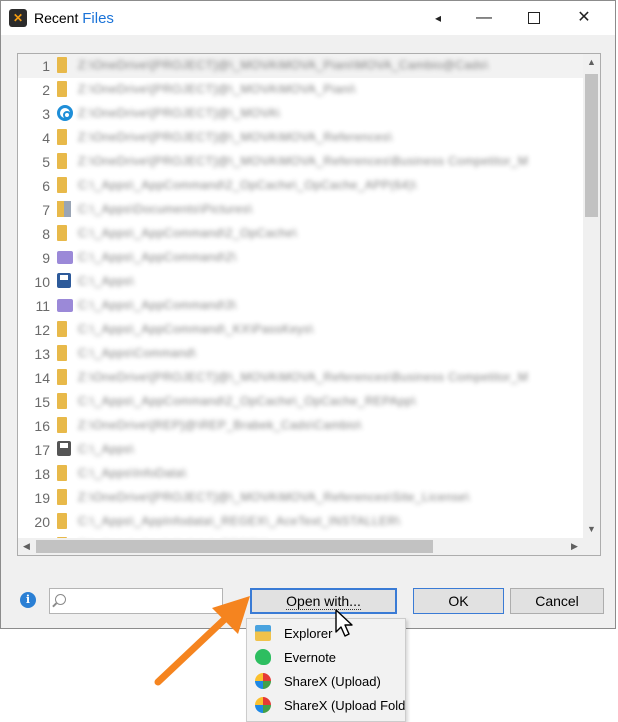  I want to click on folder-purple-icon, so click(65, 305).